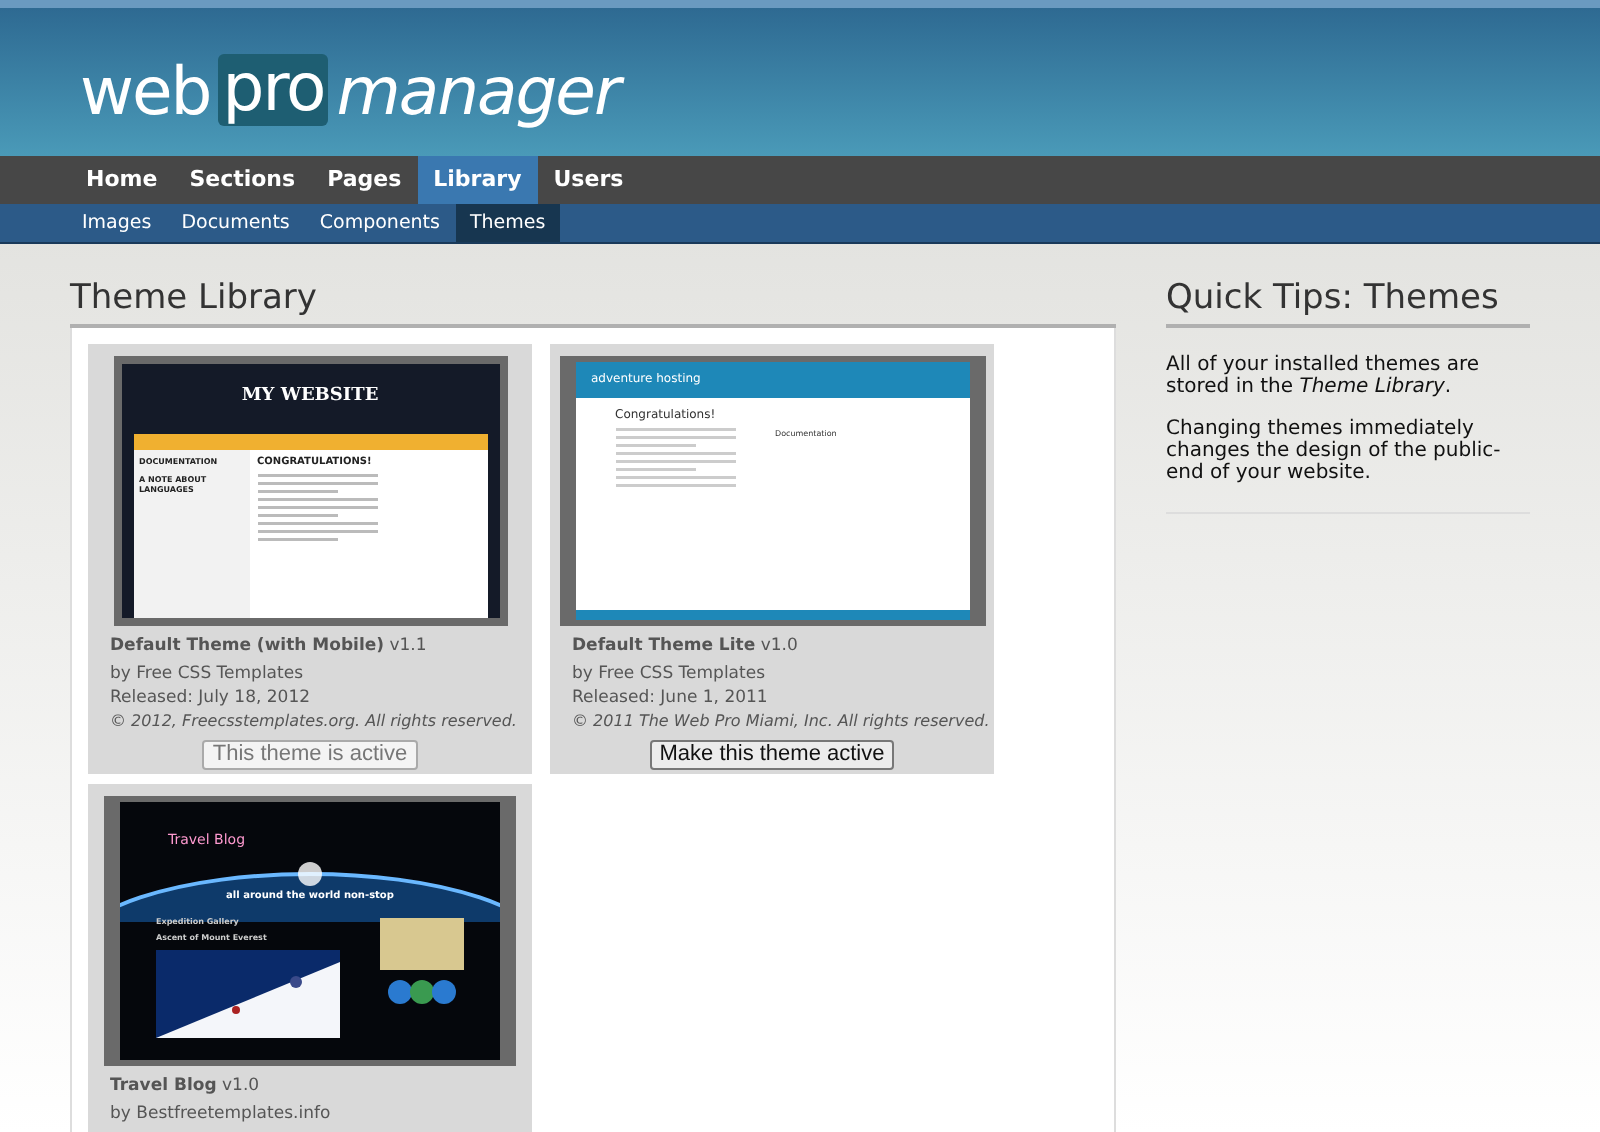 The height and width of the screenshot is (1132, 1600). What do you see at coordinates (242, 180) in the screenshot?
I see `nav-tab: Sections` at bounding box center [242, 180].